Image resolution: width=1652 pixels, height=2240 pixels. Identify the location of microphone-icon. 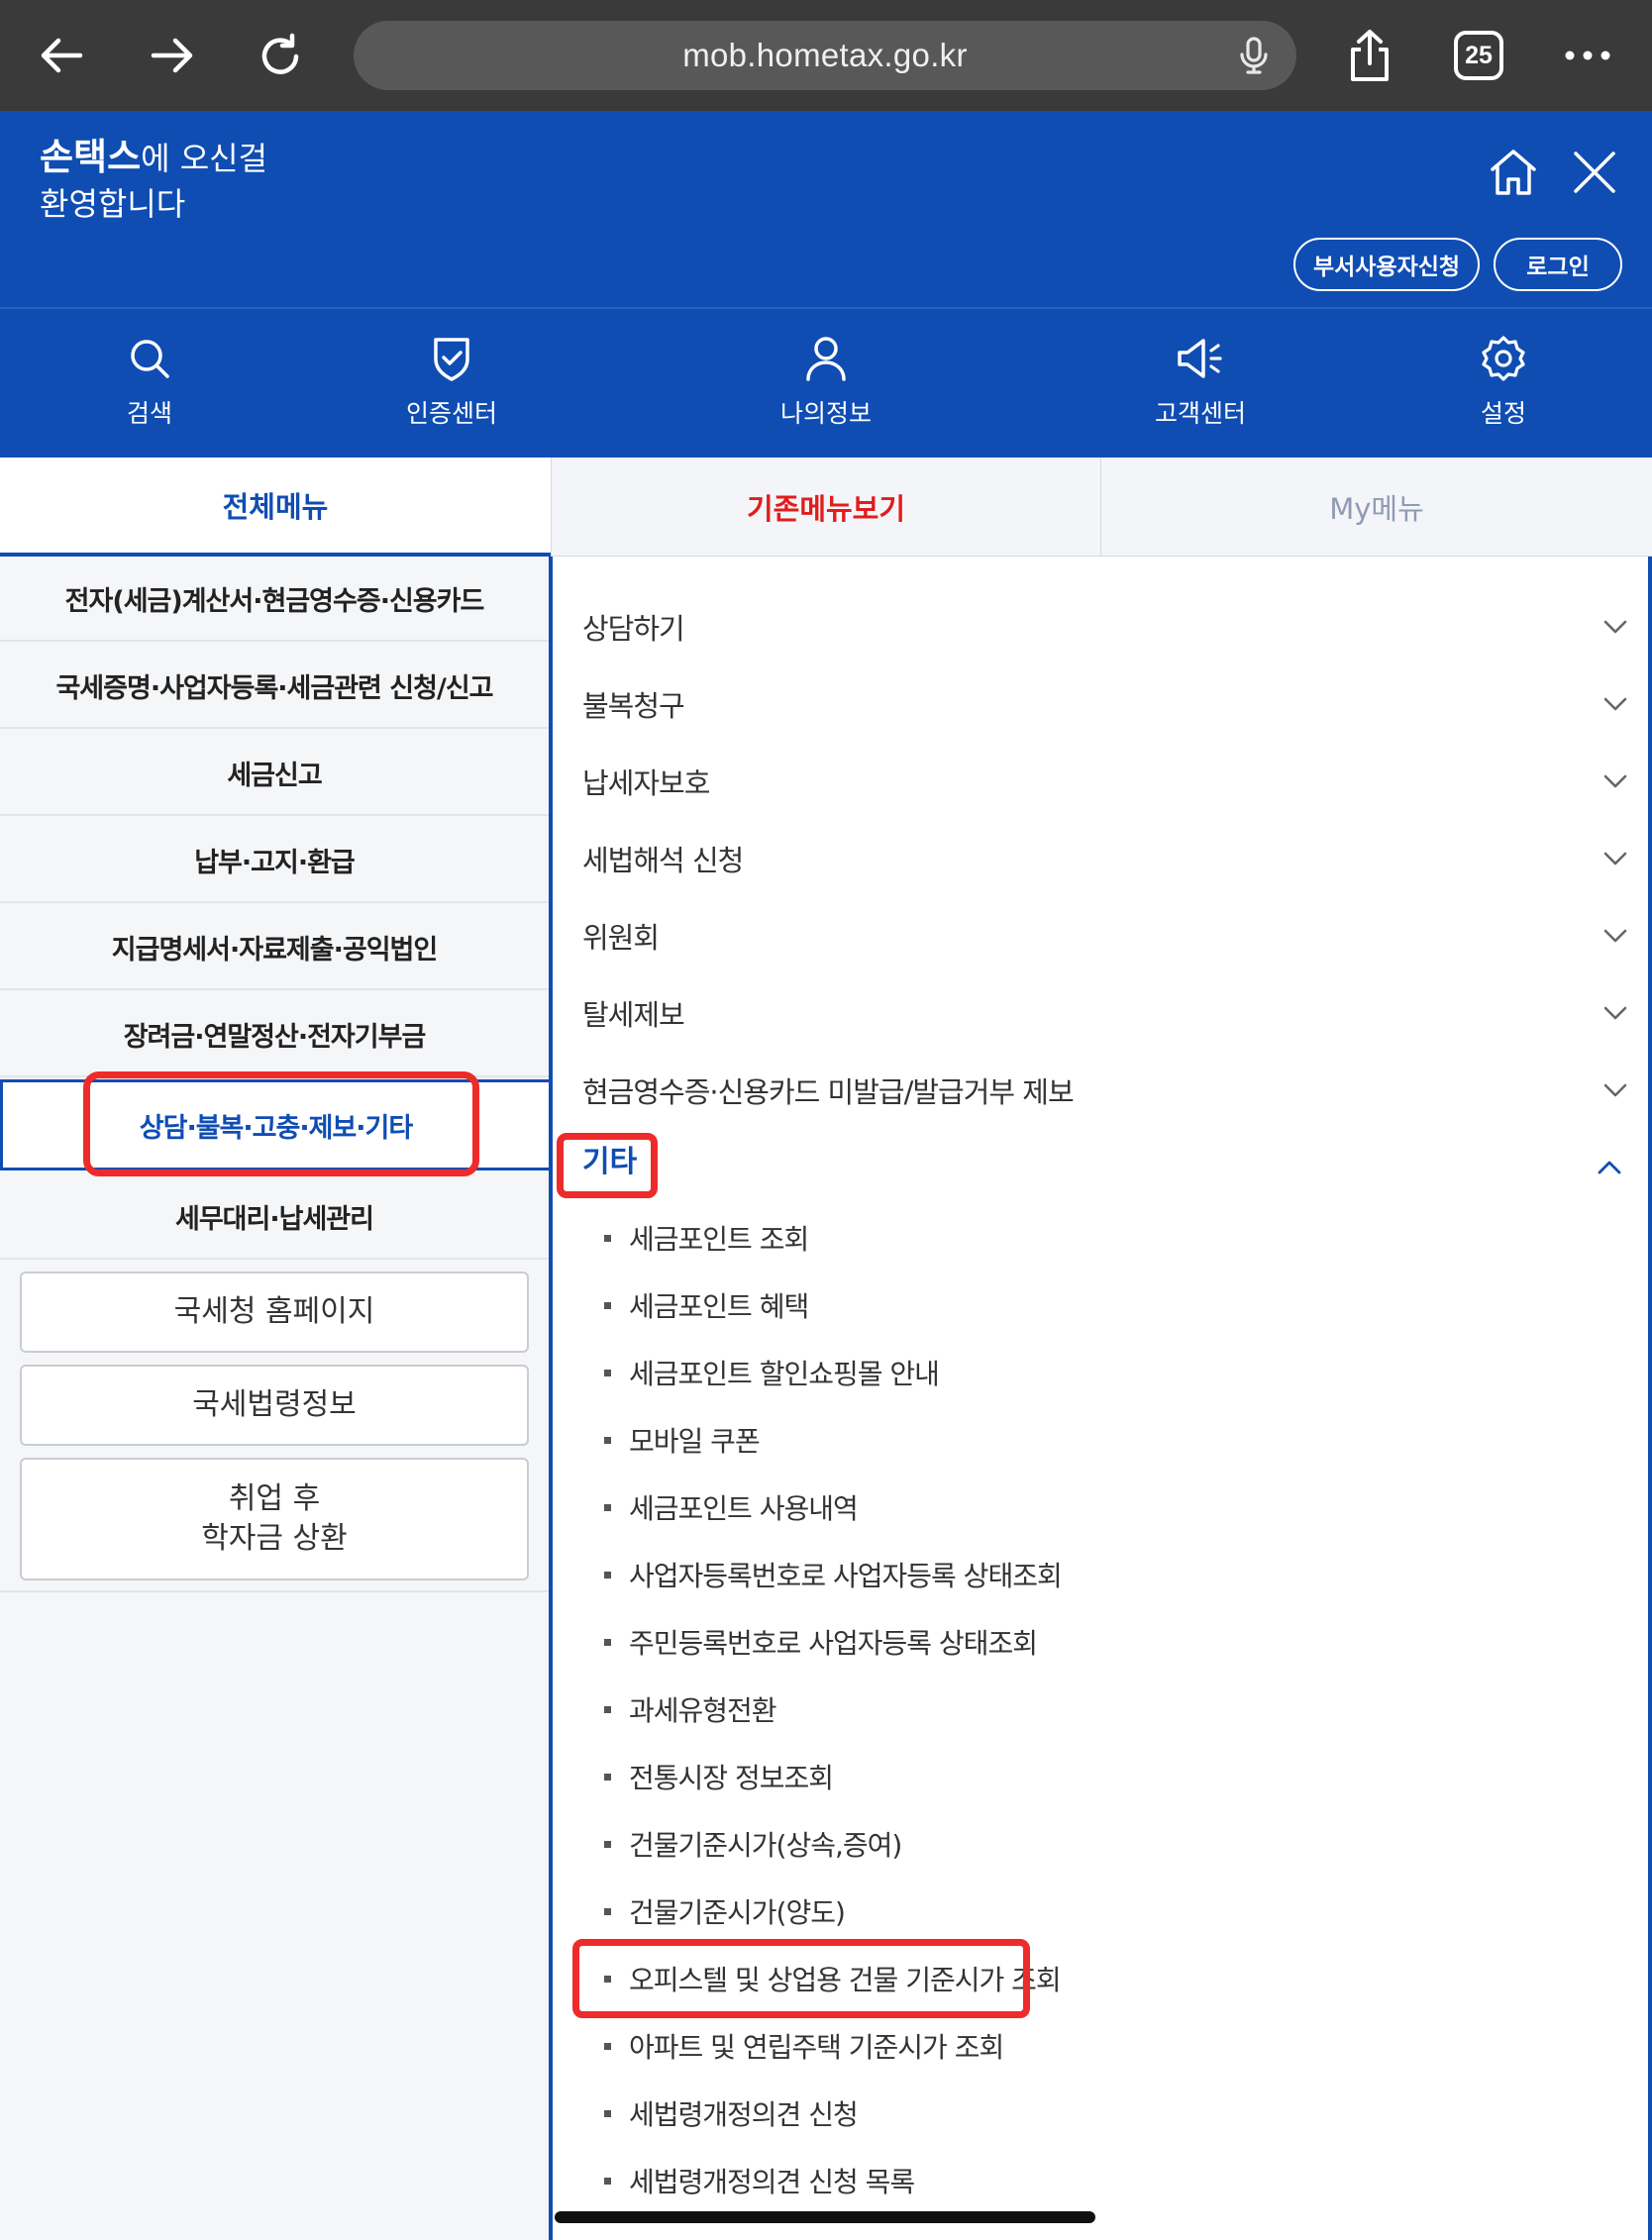
(1254, 56).